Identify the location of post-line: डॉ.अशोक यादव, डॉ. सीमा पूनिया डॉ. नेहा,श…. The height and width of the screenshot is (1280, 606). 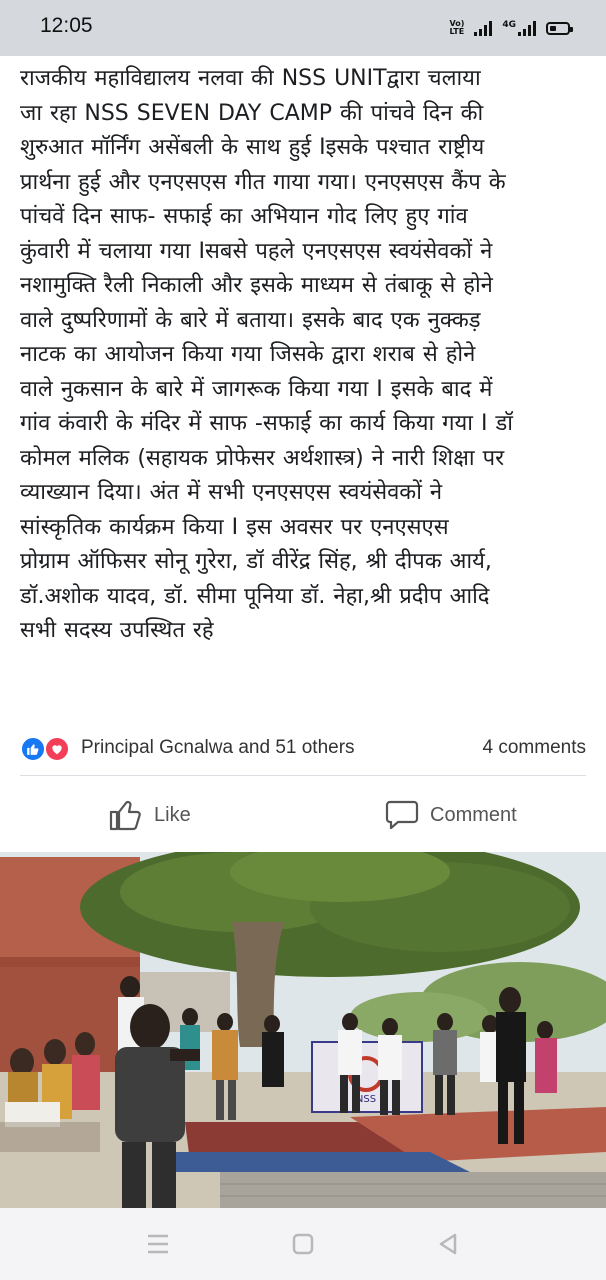
(255, 596).